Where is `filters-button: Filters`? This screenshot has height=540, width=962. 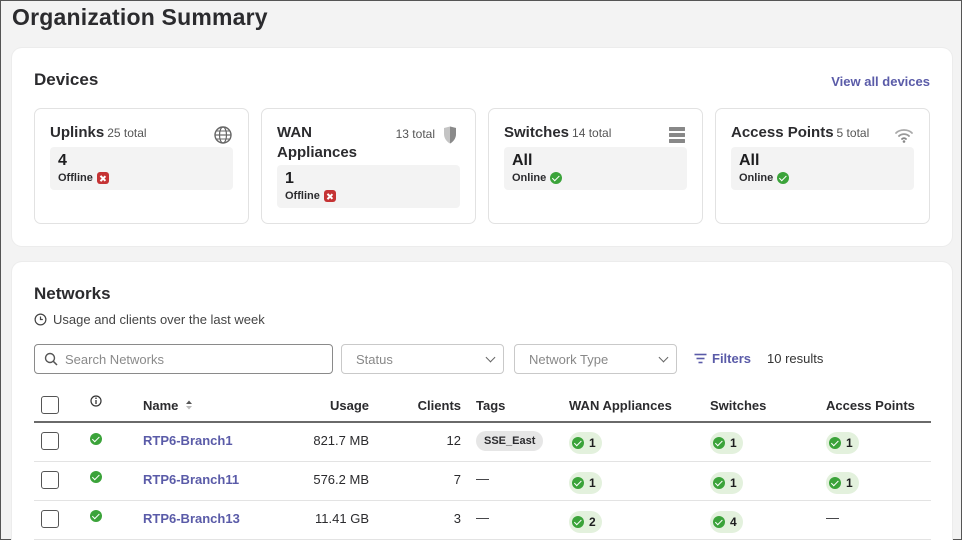
filters-button: Filters is located at coordinates (722, 358).